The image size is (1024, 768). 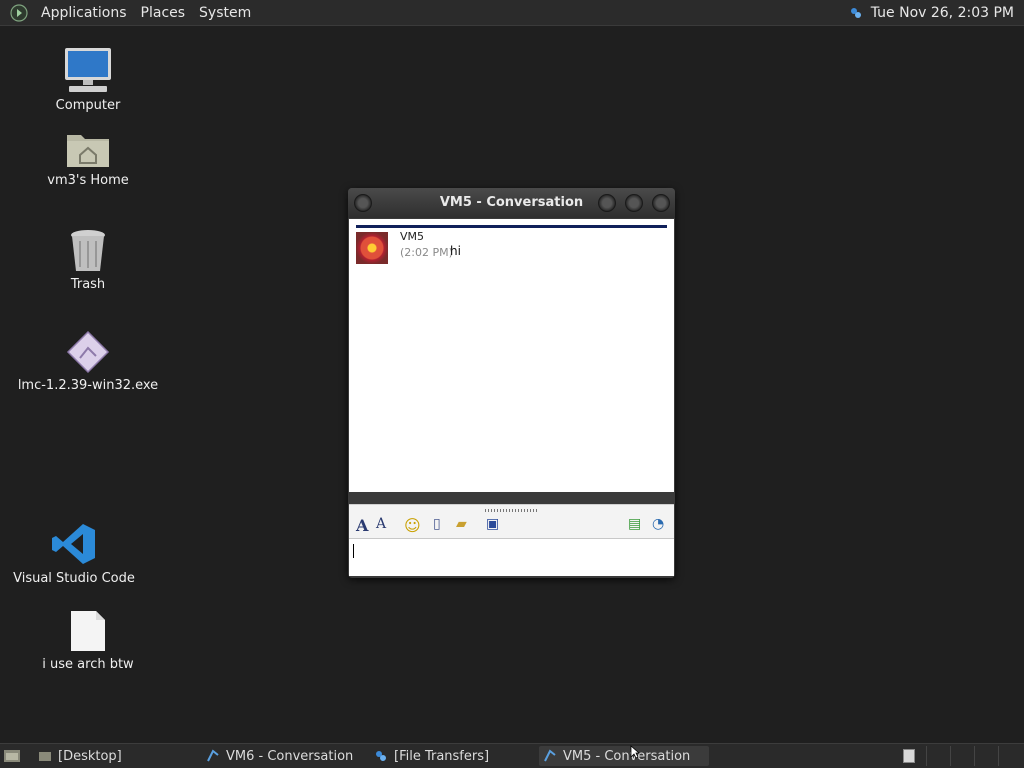 I want to click on smiley-icon: ☺, so click(x=412, y=525).